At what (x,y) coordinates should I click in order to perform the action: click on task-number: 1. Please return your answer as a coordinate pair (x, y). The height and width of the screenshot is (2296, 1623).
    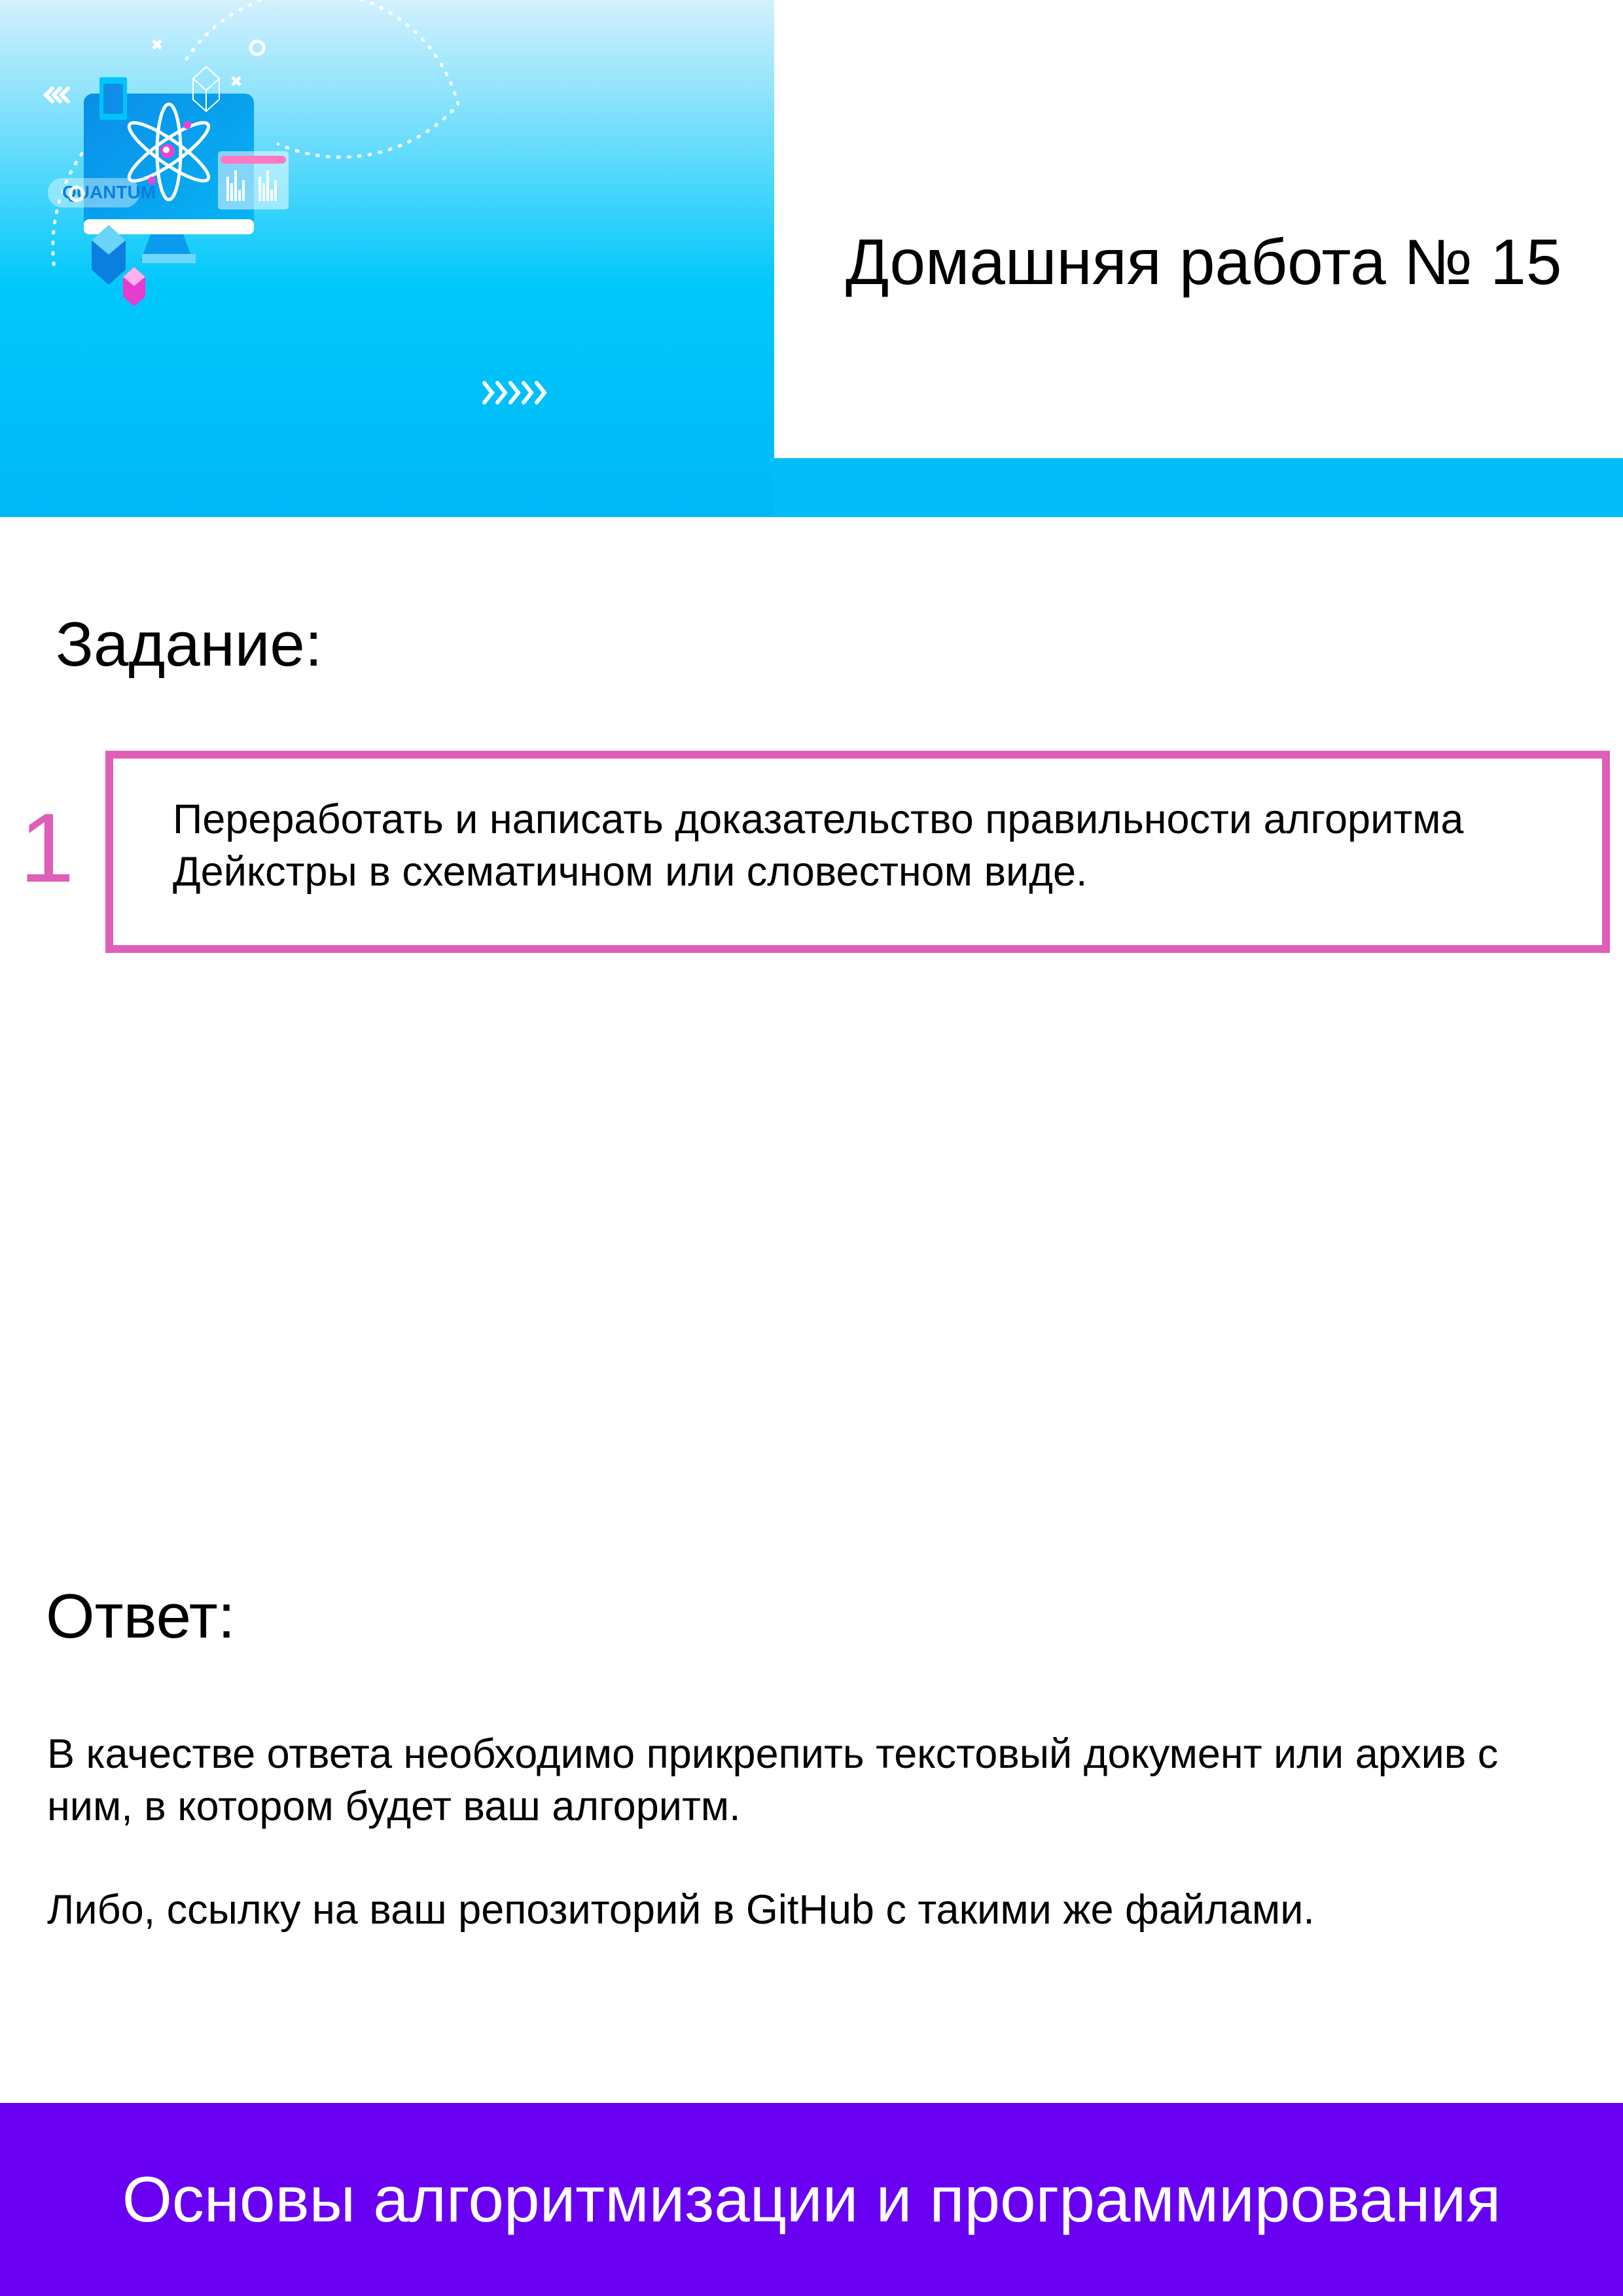
    Looking at the image, I should click on (48, 848).